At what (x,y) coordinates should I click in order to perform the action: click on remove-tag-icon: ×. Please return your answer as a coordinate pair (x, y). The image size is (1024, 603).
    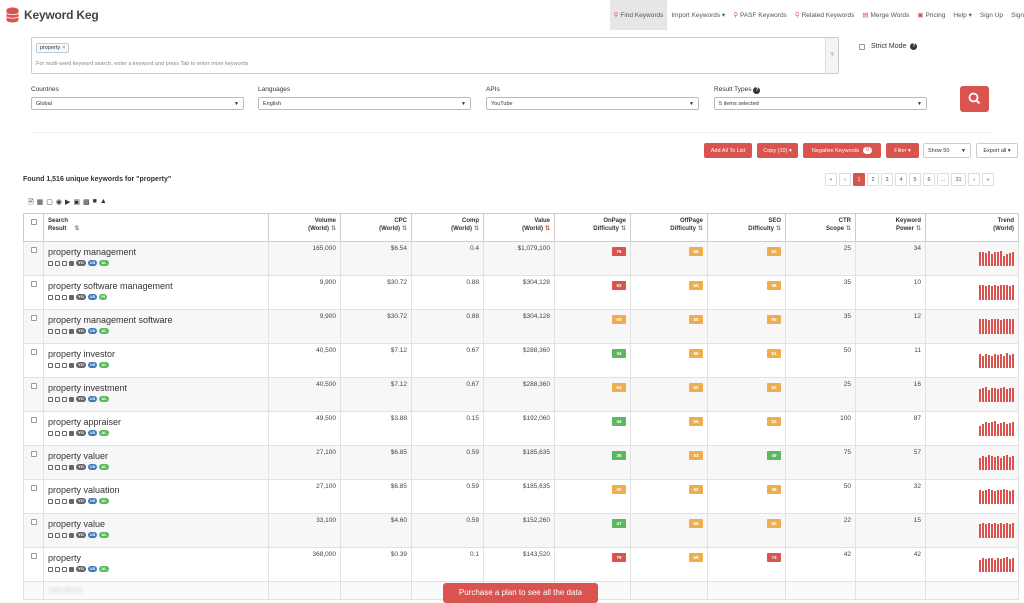
    Looking at the image, I should click on (63, 48).